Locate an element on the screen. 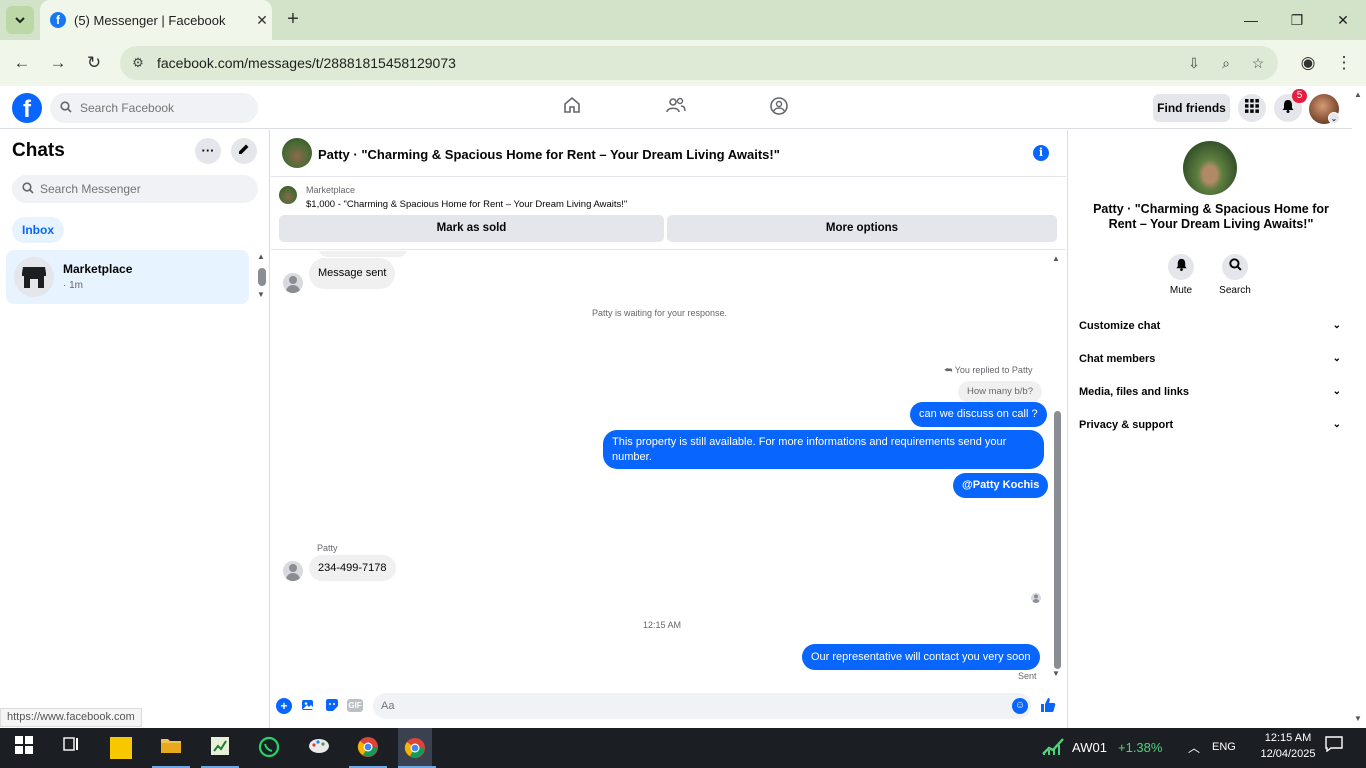  notification-center-icon is located at coordinates (1334, 748).